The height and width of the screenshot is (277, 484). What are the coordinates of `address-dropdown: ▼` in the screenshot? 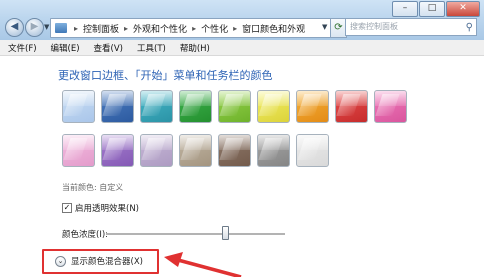 It's located at (324, 27).